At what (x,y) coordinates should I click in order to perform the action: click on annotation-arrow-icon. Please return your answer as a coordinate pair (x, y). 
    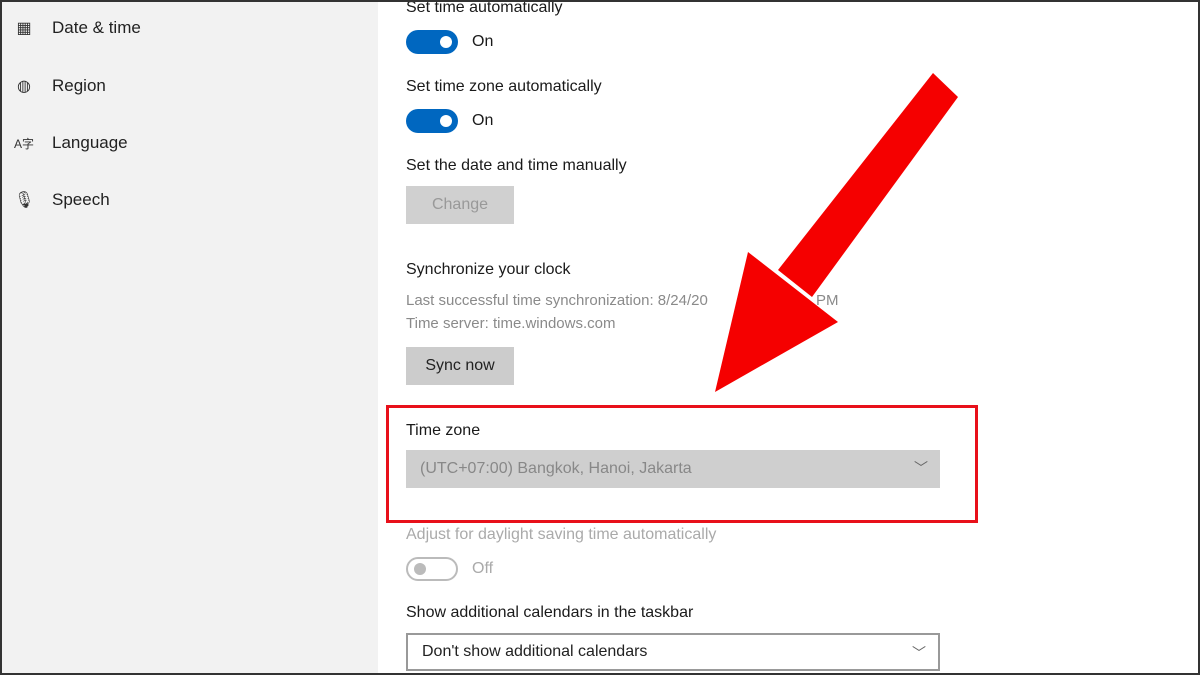
    Looking at the image, I should click on (836, 232).